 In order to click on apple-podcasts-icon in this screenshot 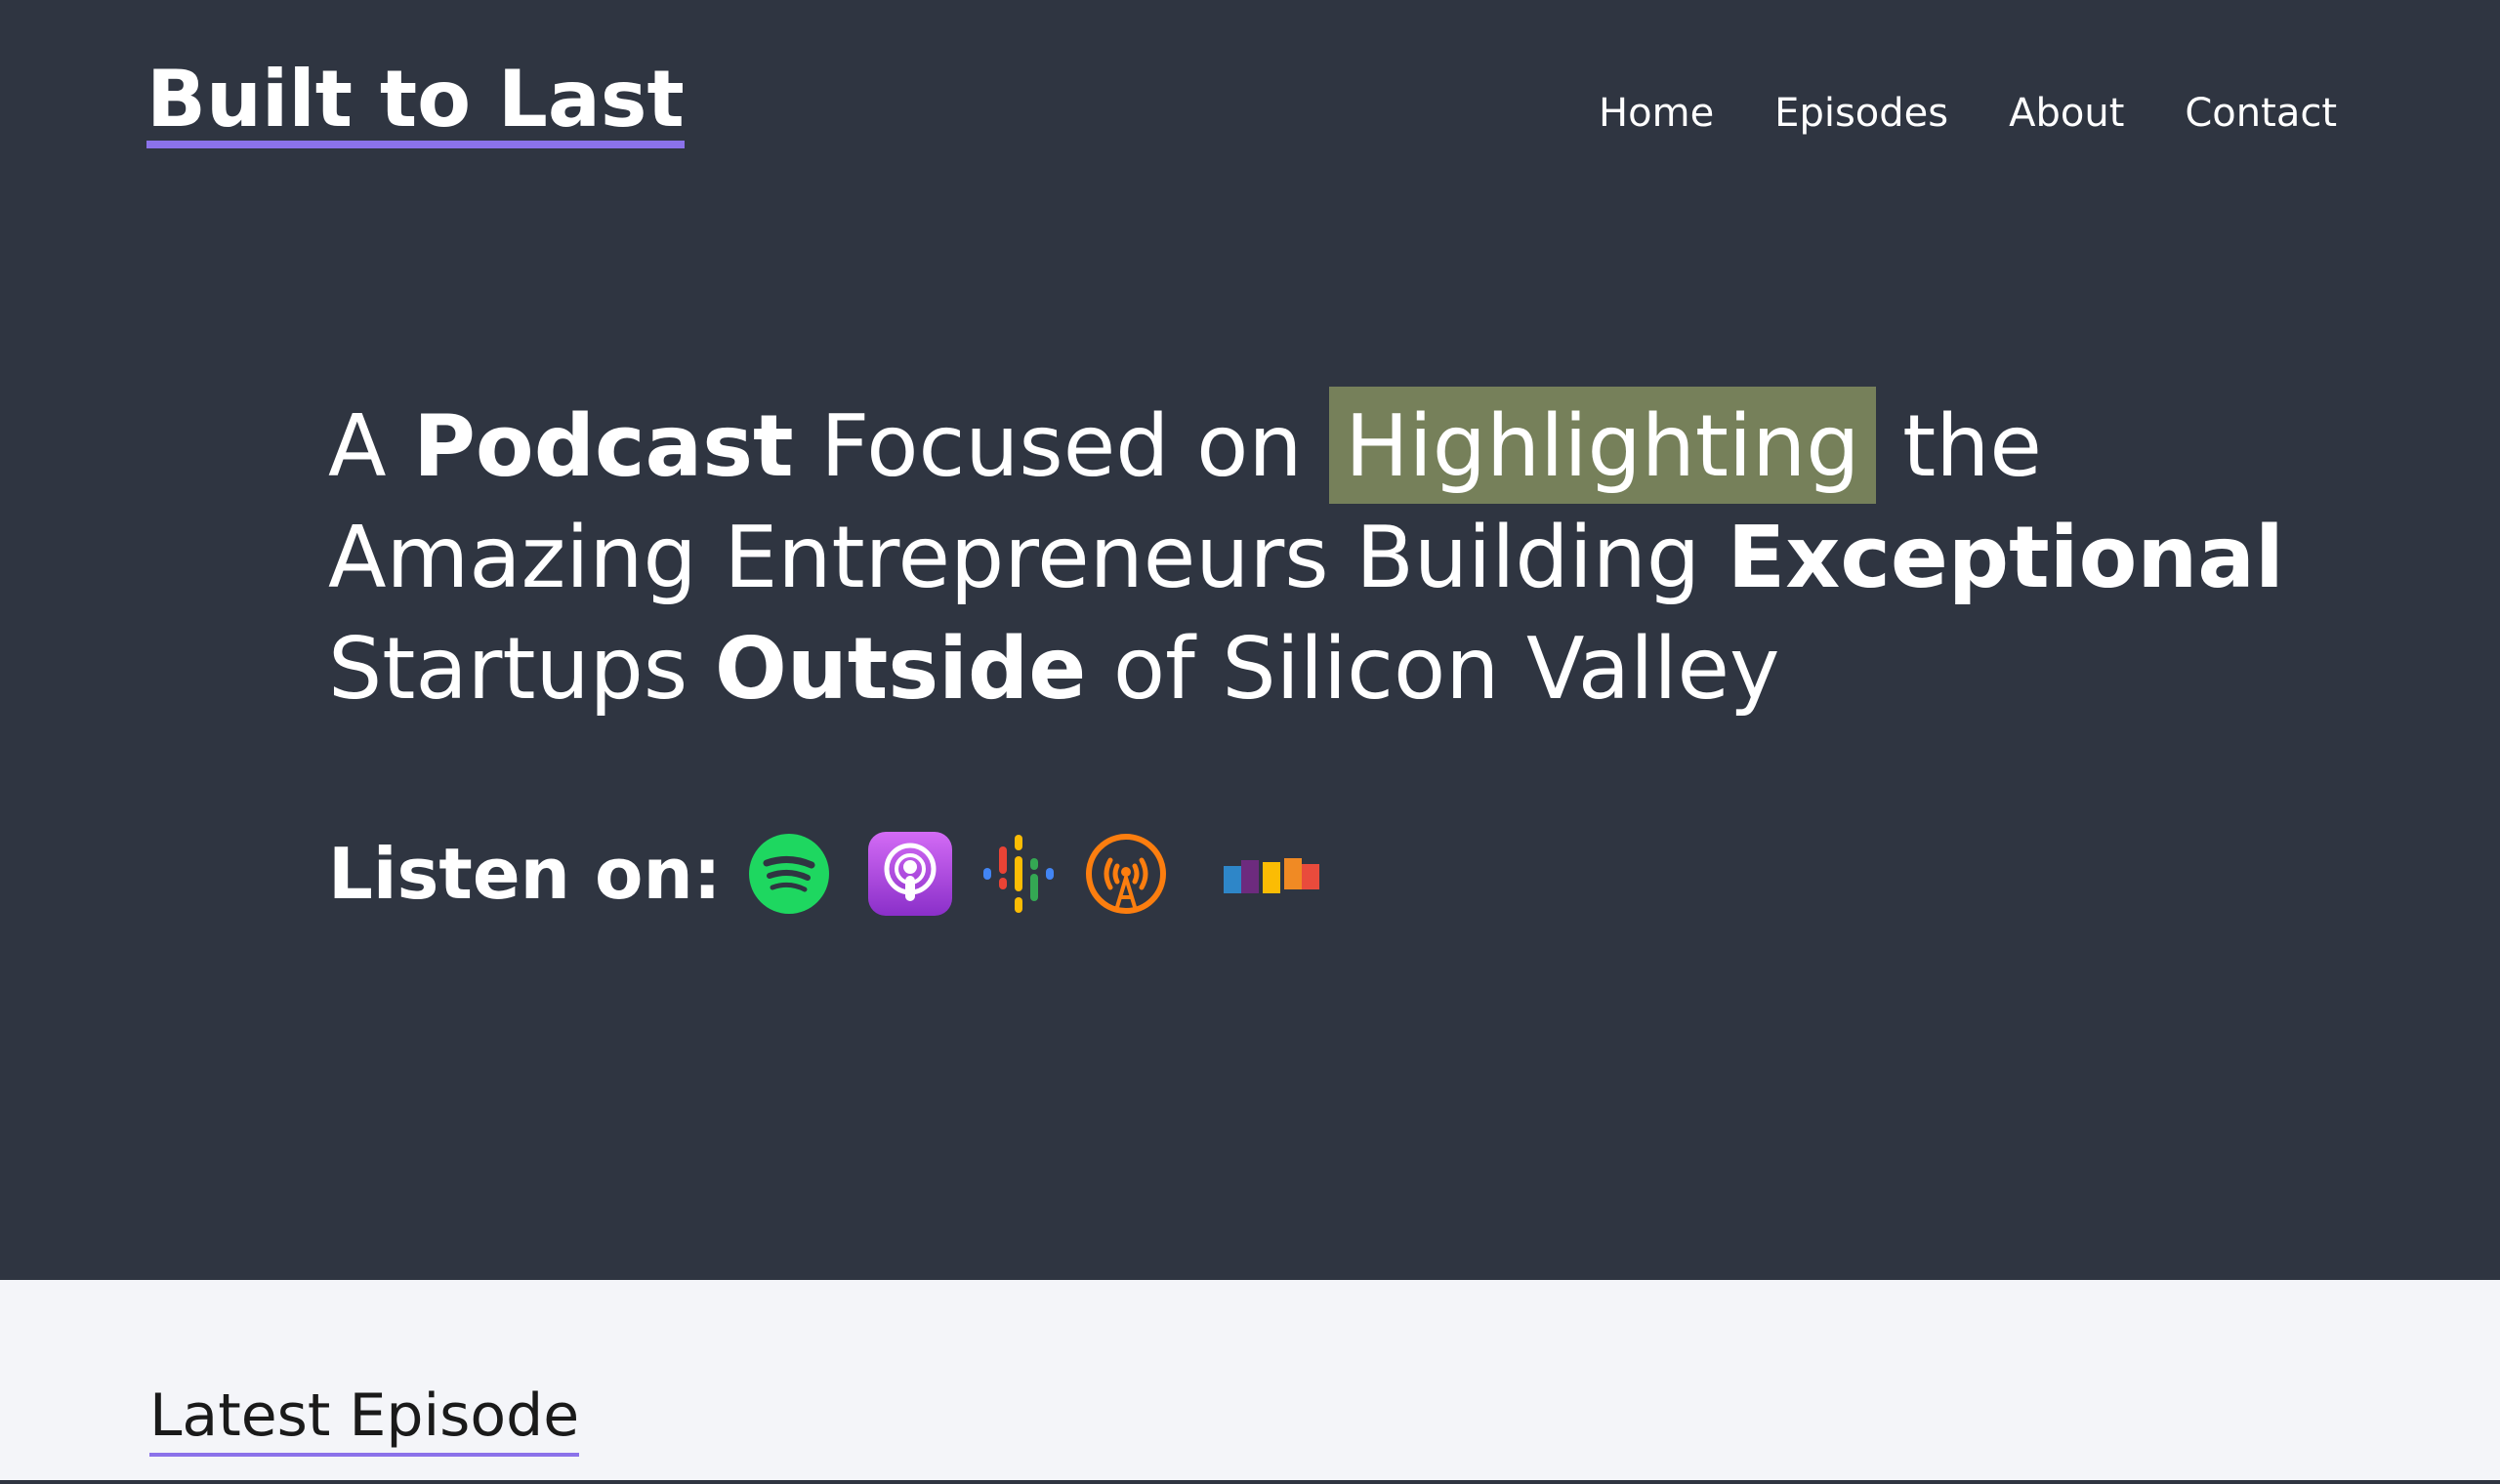, I will do `click(909, 874)`.